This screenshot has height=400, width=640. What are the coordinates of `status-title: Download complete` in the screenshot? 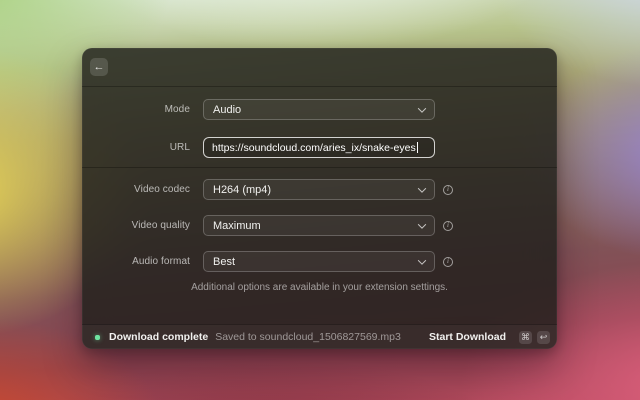 It's located at (159, 337).